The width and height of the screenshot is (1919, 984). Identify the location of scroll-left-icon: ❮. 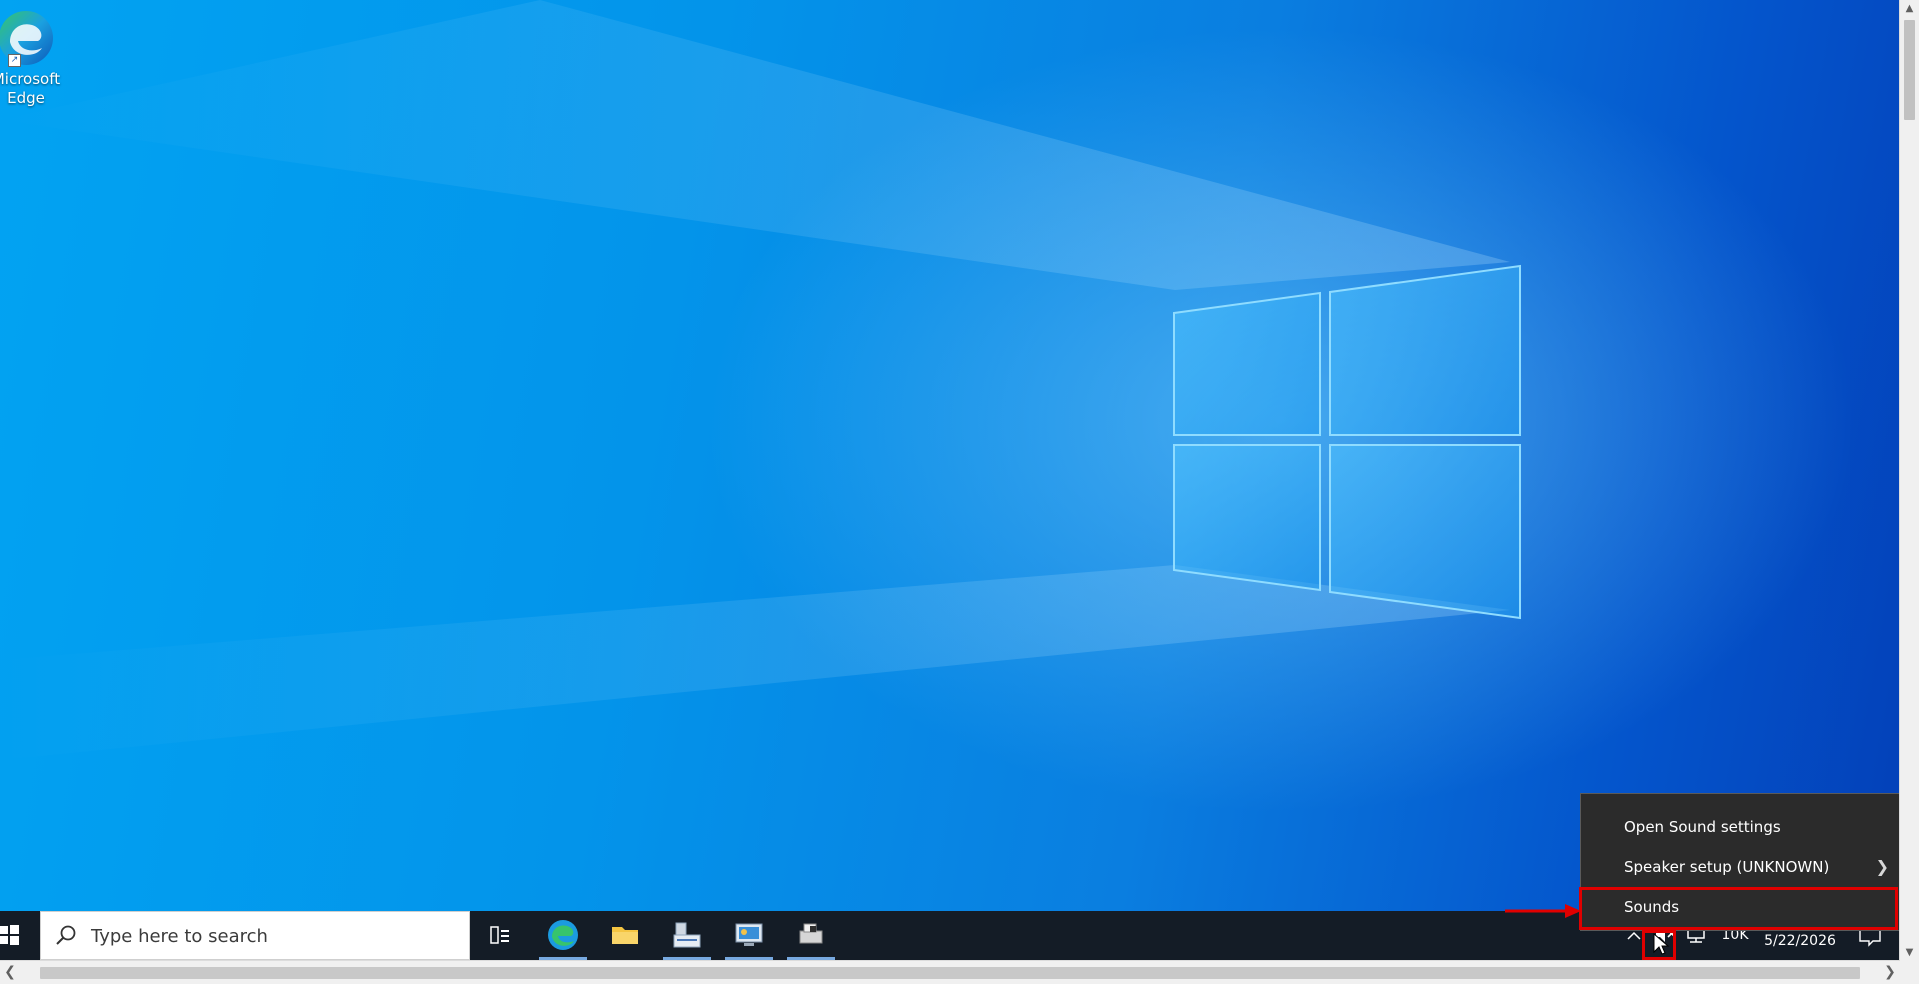
(10, 972).